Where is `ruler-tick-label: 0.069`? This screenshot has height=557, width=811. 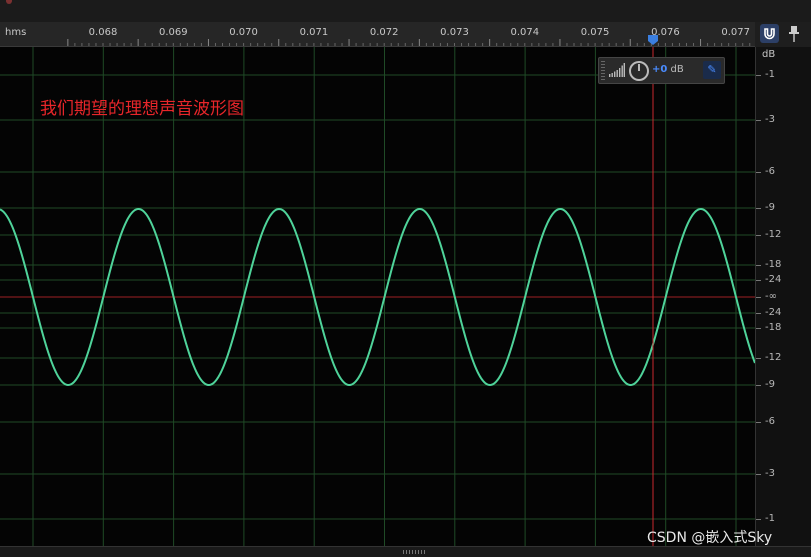 ruler-tick-label: 0.069 is located at coordinates (173, 32).